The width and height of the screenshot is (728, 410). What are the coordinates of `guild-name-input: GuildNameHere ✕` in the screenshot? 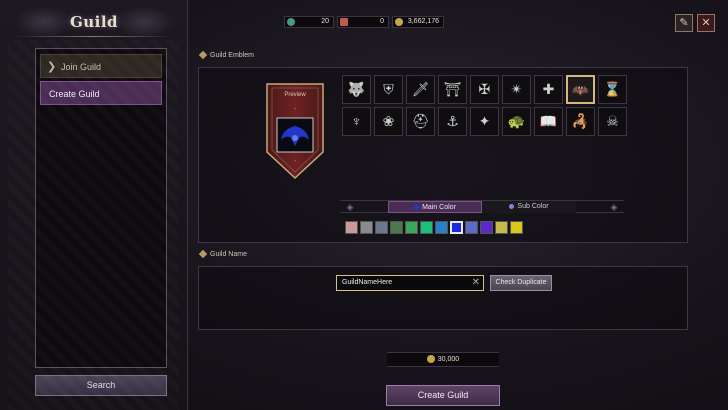 It's located at (410, 283).